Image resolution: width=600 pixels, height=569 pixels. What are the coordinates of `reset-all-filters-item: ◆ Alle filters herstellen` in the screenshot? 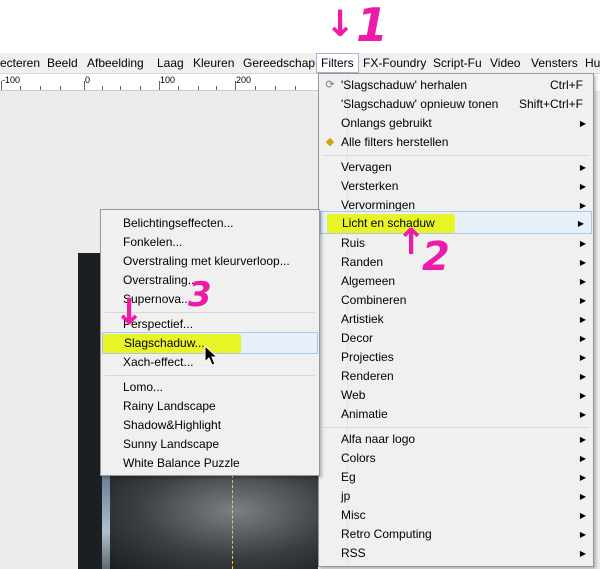 It's located at (456, 142).